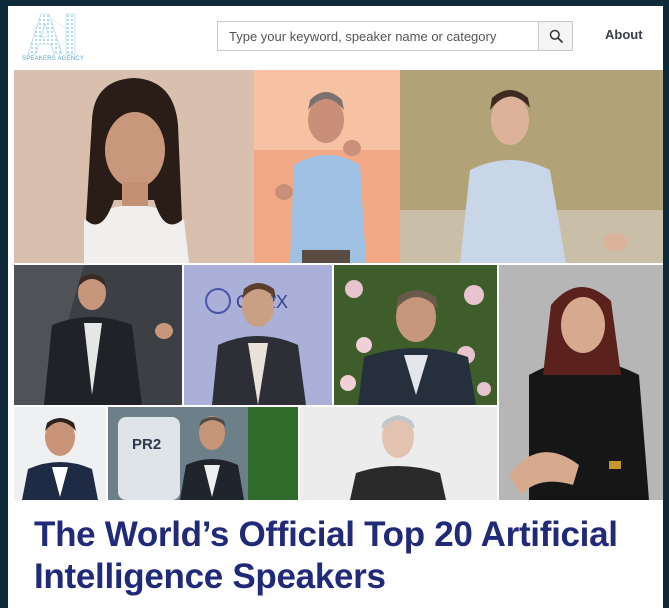 This screenshot has height=608, width=669. What do you see at coordinates (51, 34) in the screenshot?
I see `logo-mark` at bounding box center [51, 34].